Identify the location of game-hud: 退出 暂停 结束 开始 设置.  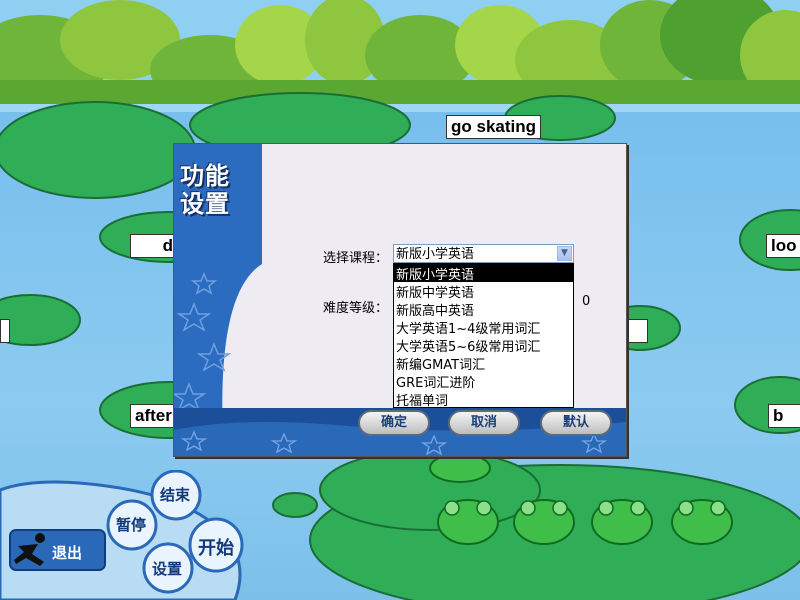
(130, 535).